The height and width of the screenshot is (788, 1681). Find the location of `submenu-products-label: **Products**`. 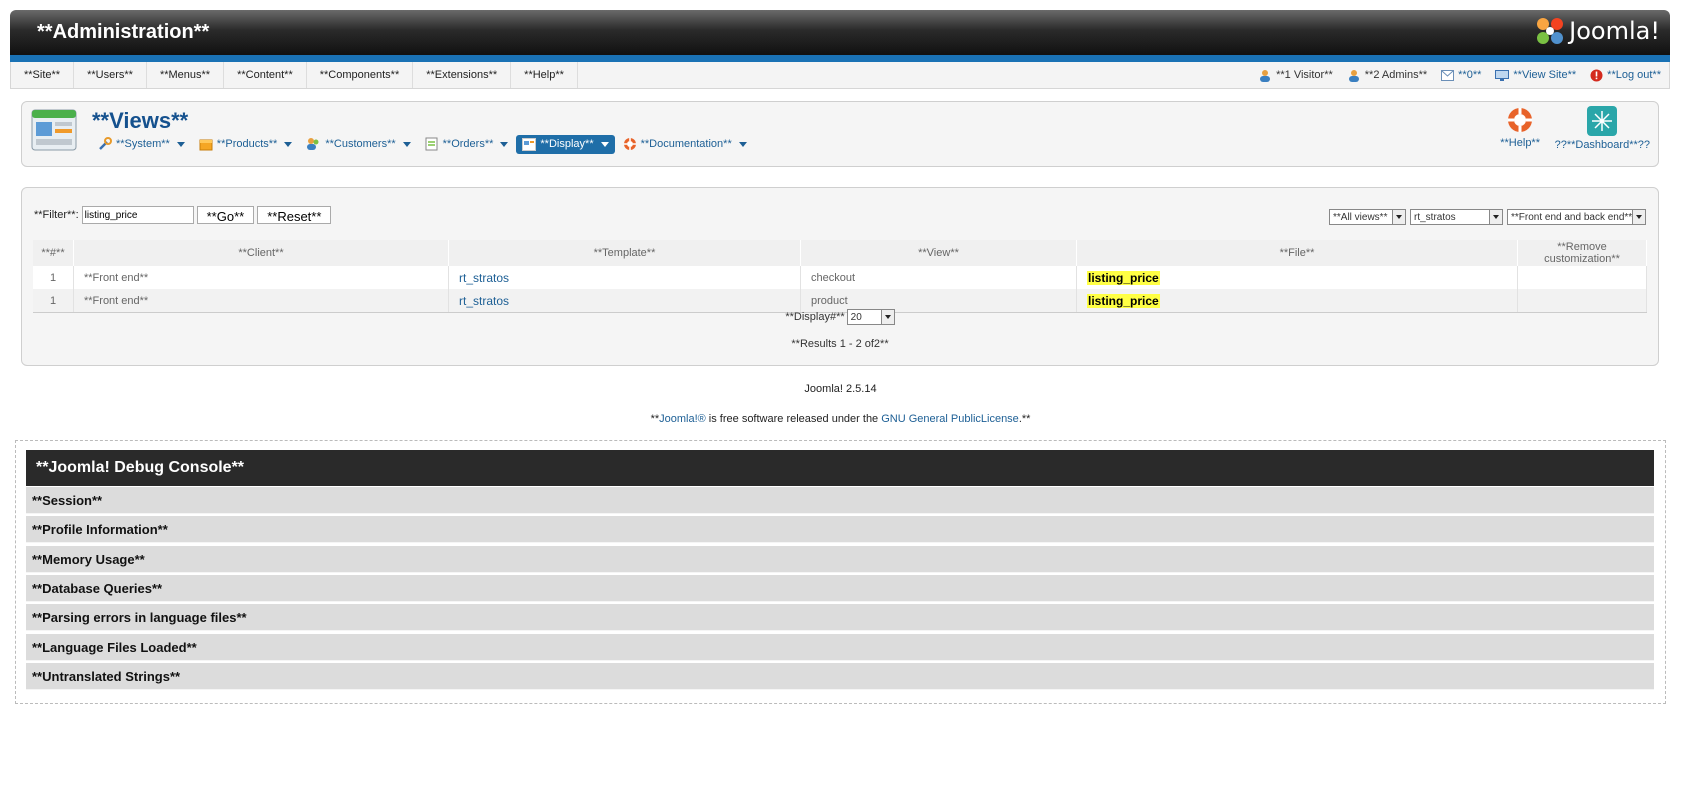

submenu-products-label: **Products** is located at coordinates (247, 144).